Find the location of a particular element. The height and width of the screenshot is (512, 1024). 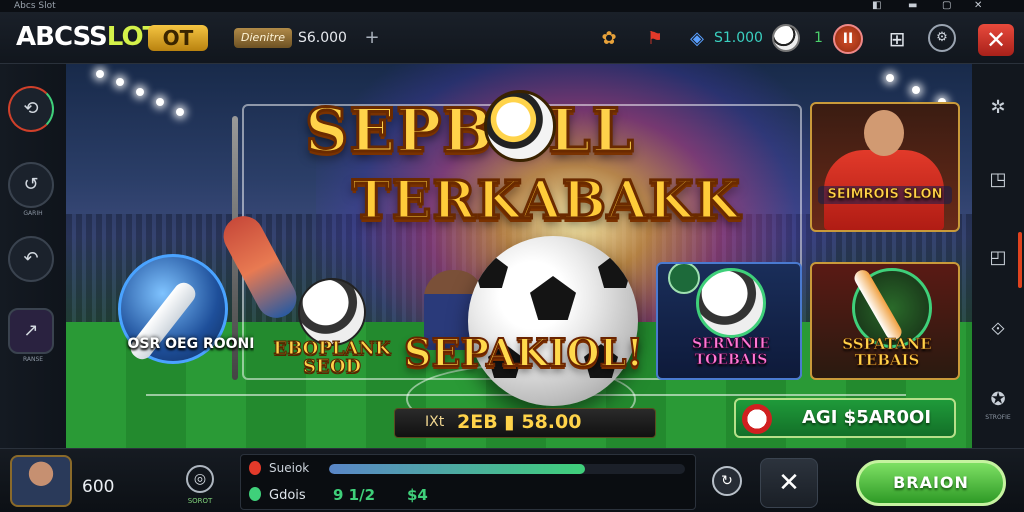

brand-logo: ABCSSLOT is located at coordinates (88, 37).